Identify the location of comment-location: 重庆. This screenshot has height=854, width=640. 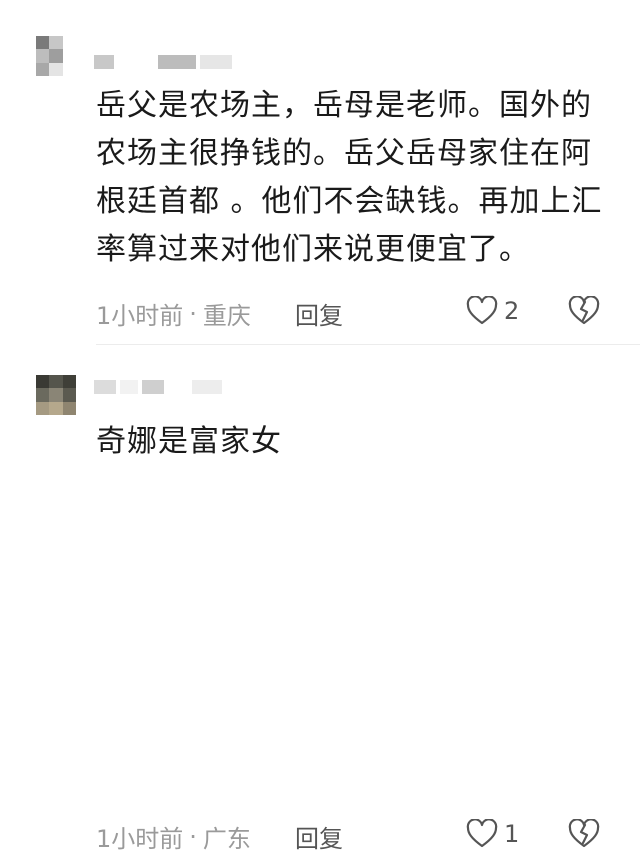
(226, 316).